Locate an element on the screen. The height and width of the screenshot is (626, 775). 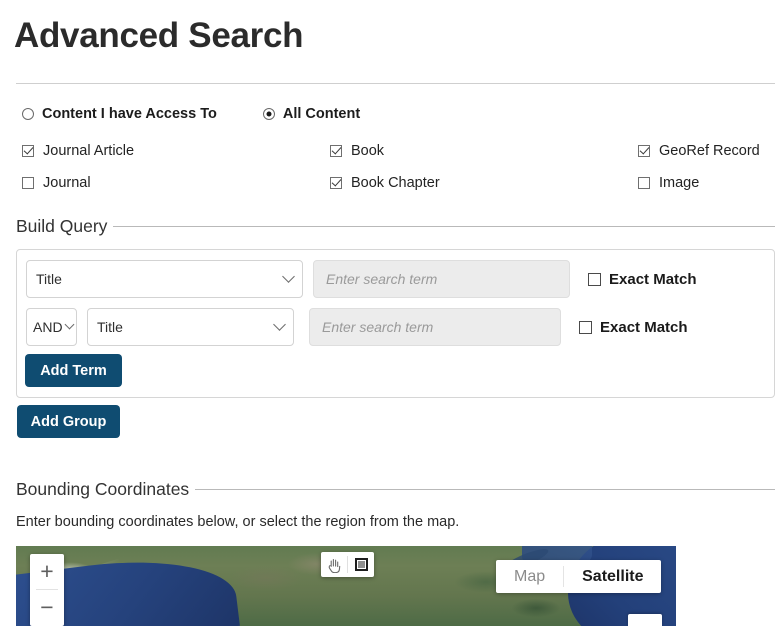
zoom-out-icon: − is located at coordinates (47, 607).